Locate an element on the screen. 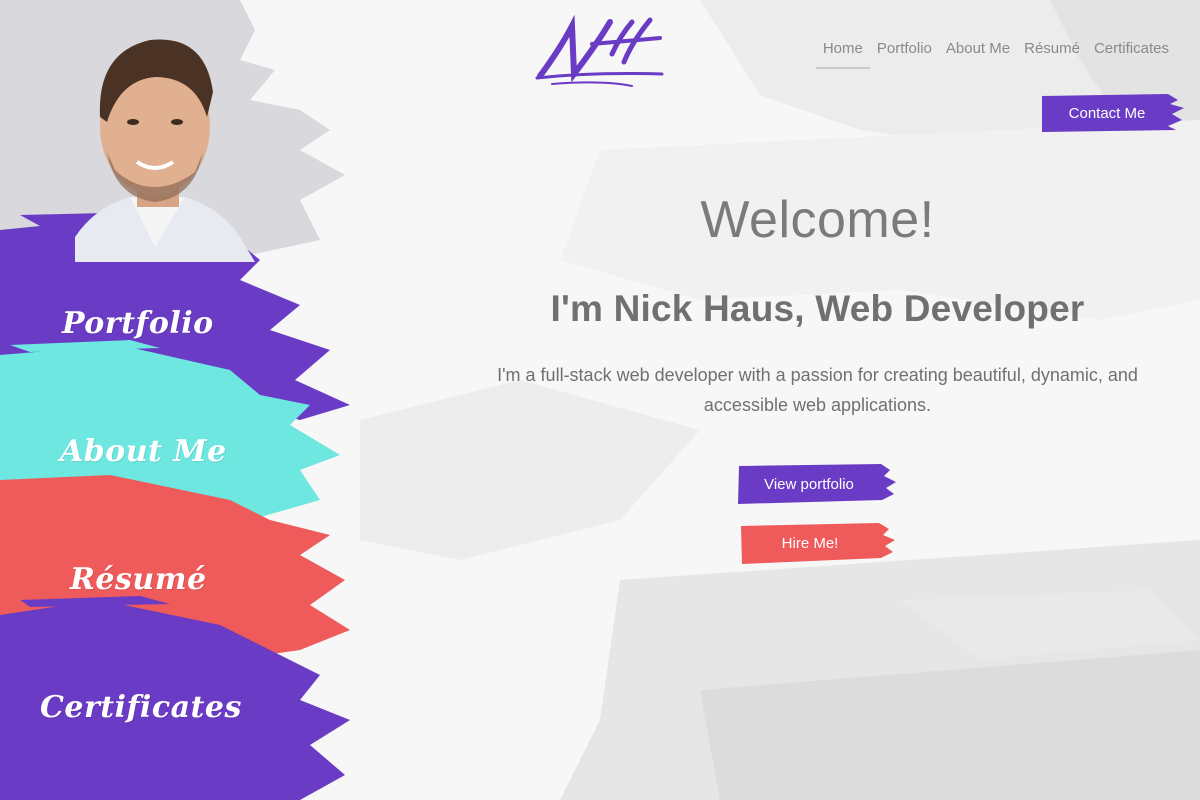 Image resolution: width=1200 pixels, height=800 pixels. nav-about-me: About Me is located at coordinates (978, 54).